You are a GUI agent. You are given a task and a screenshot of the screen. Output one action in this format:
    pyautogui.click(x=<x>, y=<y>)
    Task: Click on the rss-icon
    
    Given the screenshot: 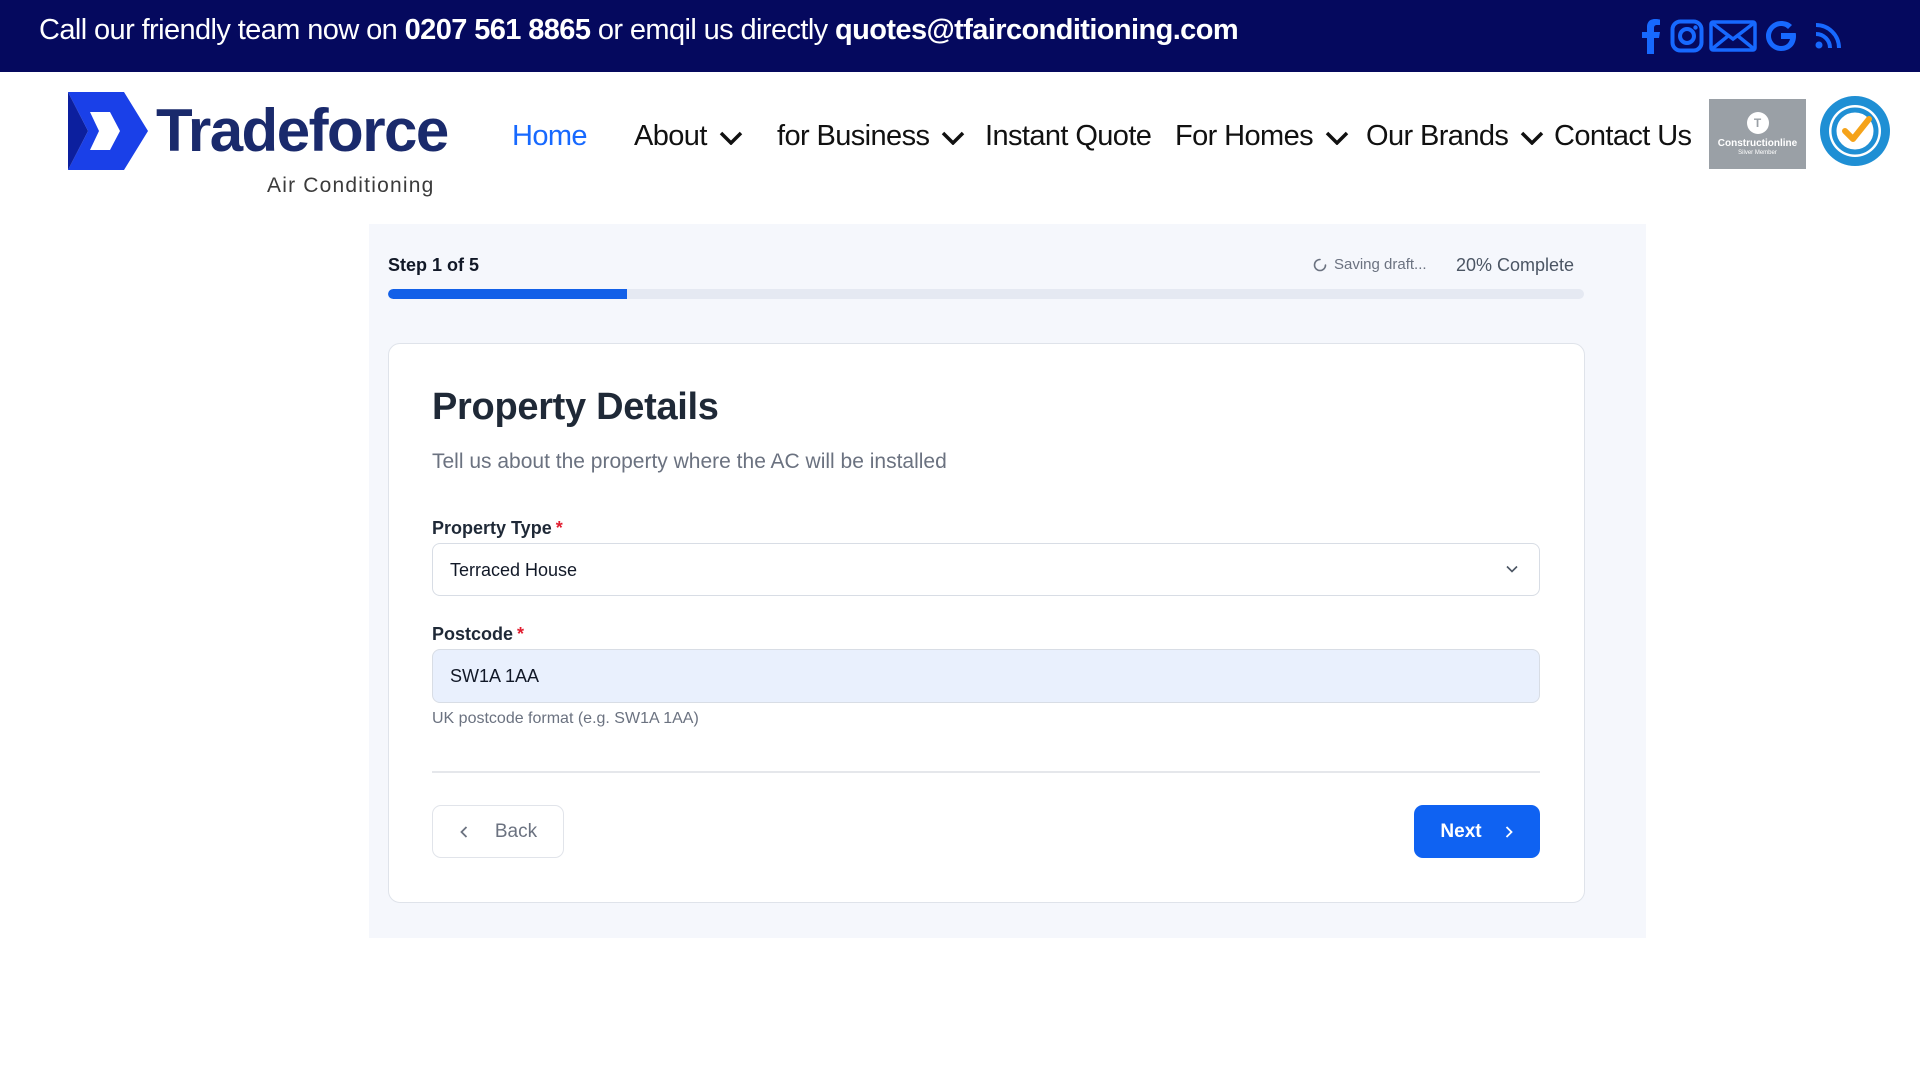 What is the action you would take?
    pyautogui.click(x=1828, y=36)
    